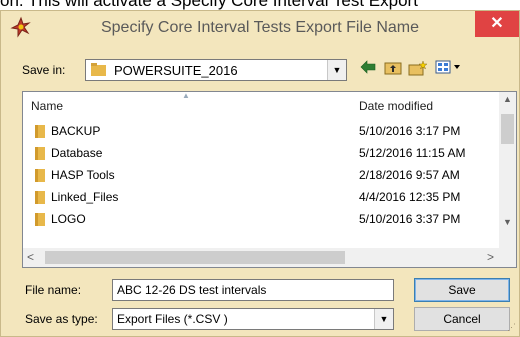 This screenshot has width=520, height=337. I want to click on save-in-label: Save in:, so click(44, 70).